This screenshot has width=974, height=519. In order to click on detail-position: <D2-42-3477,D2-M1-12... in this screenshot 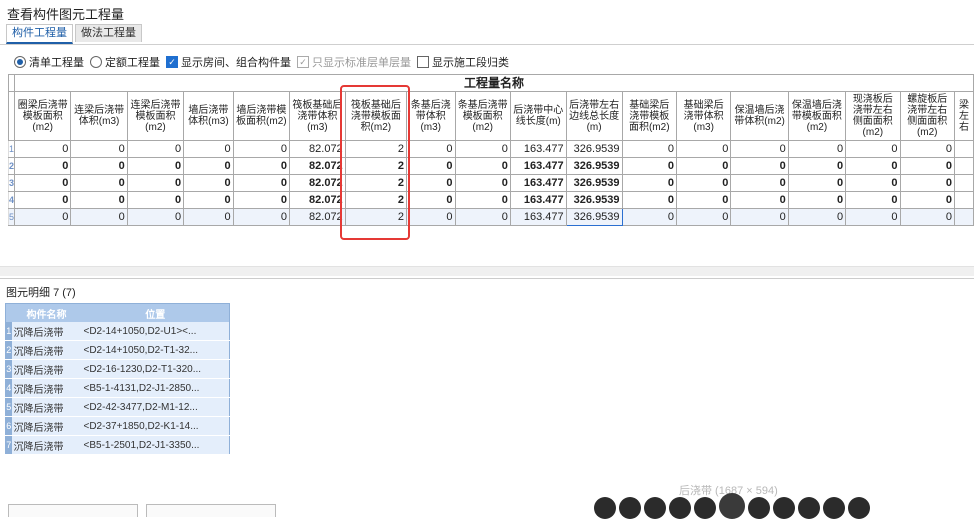, I will do `click(155, 407)`.